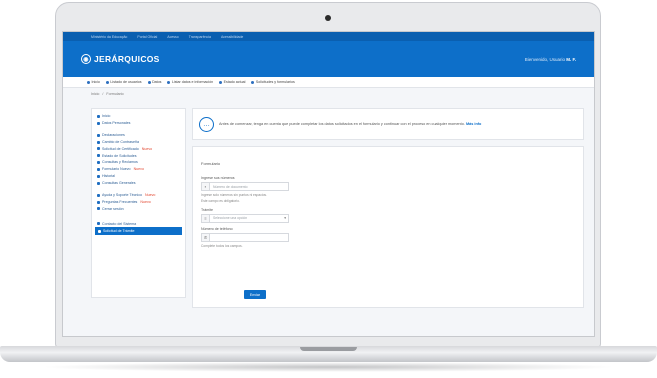 Image resolution: width=657 pixels, height=378 pixels. Describe the element at coordinates (245, 237) in the screenshot. I see `phone-input: ✆` at that location.